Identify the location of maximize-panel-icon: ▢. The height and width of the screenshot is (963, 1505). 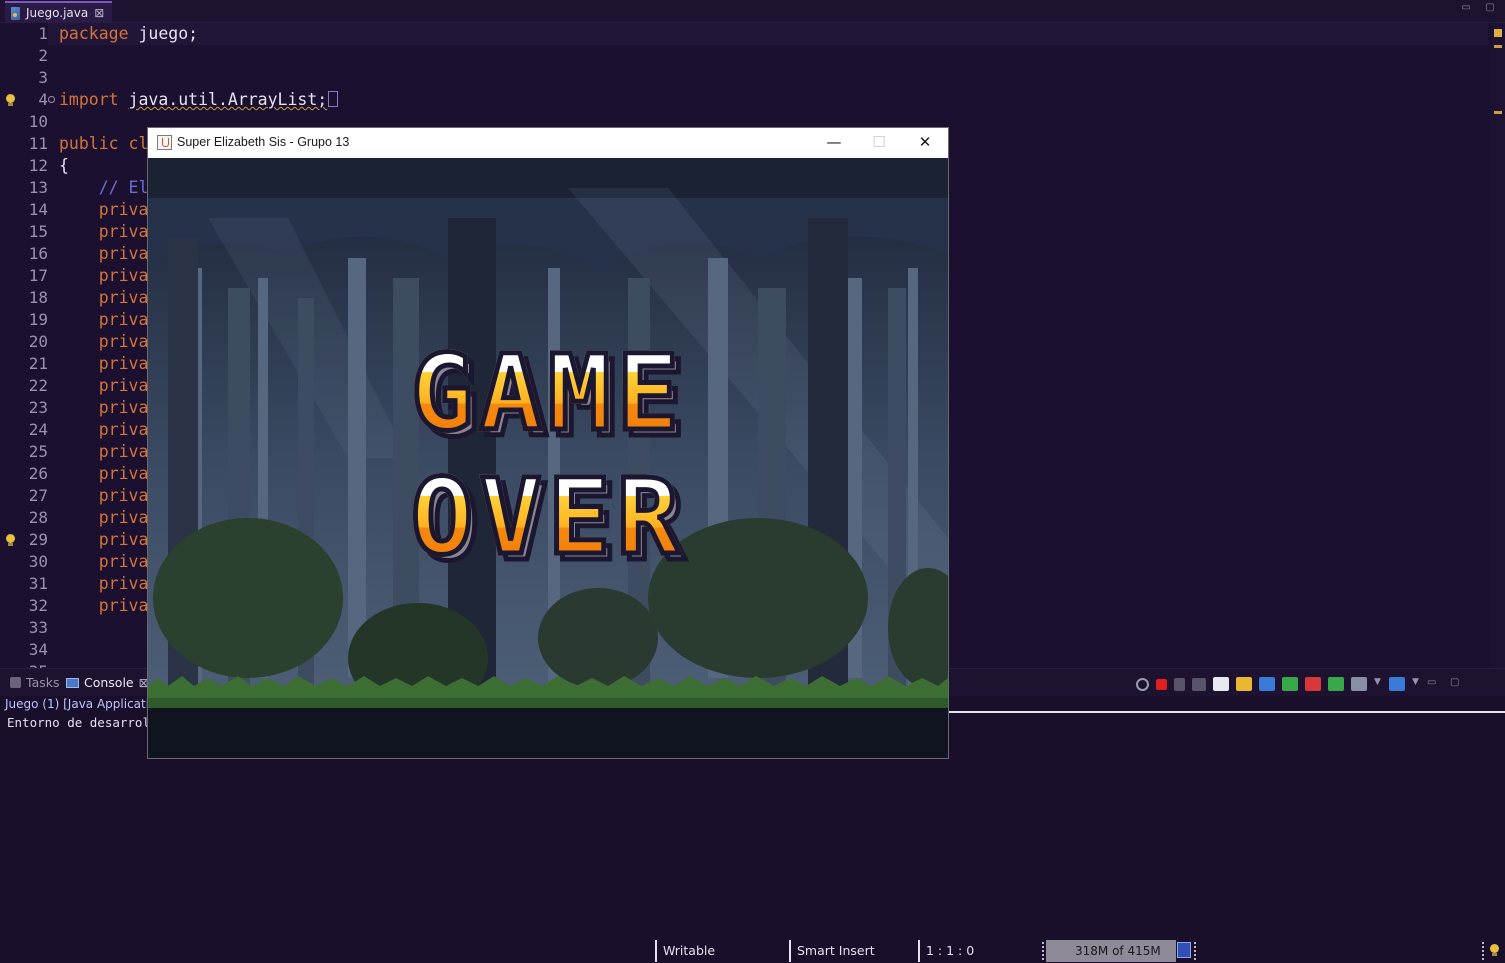
(1458, 684).